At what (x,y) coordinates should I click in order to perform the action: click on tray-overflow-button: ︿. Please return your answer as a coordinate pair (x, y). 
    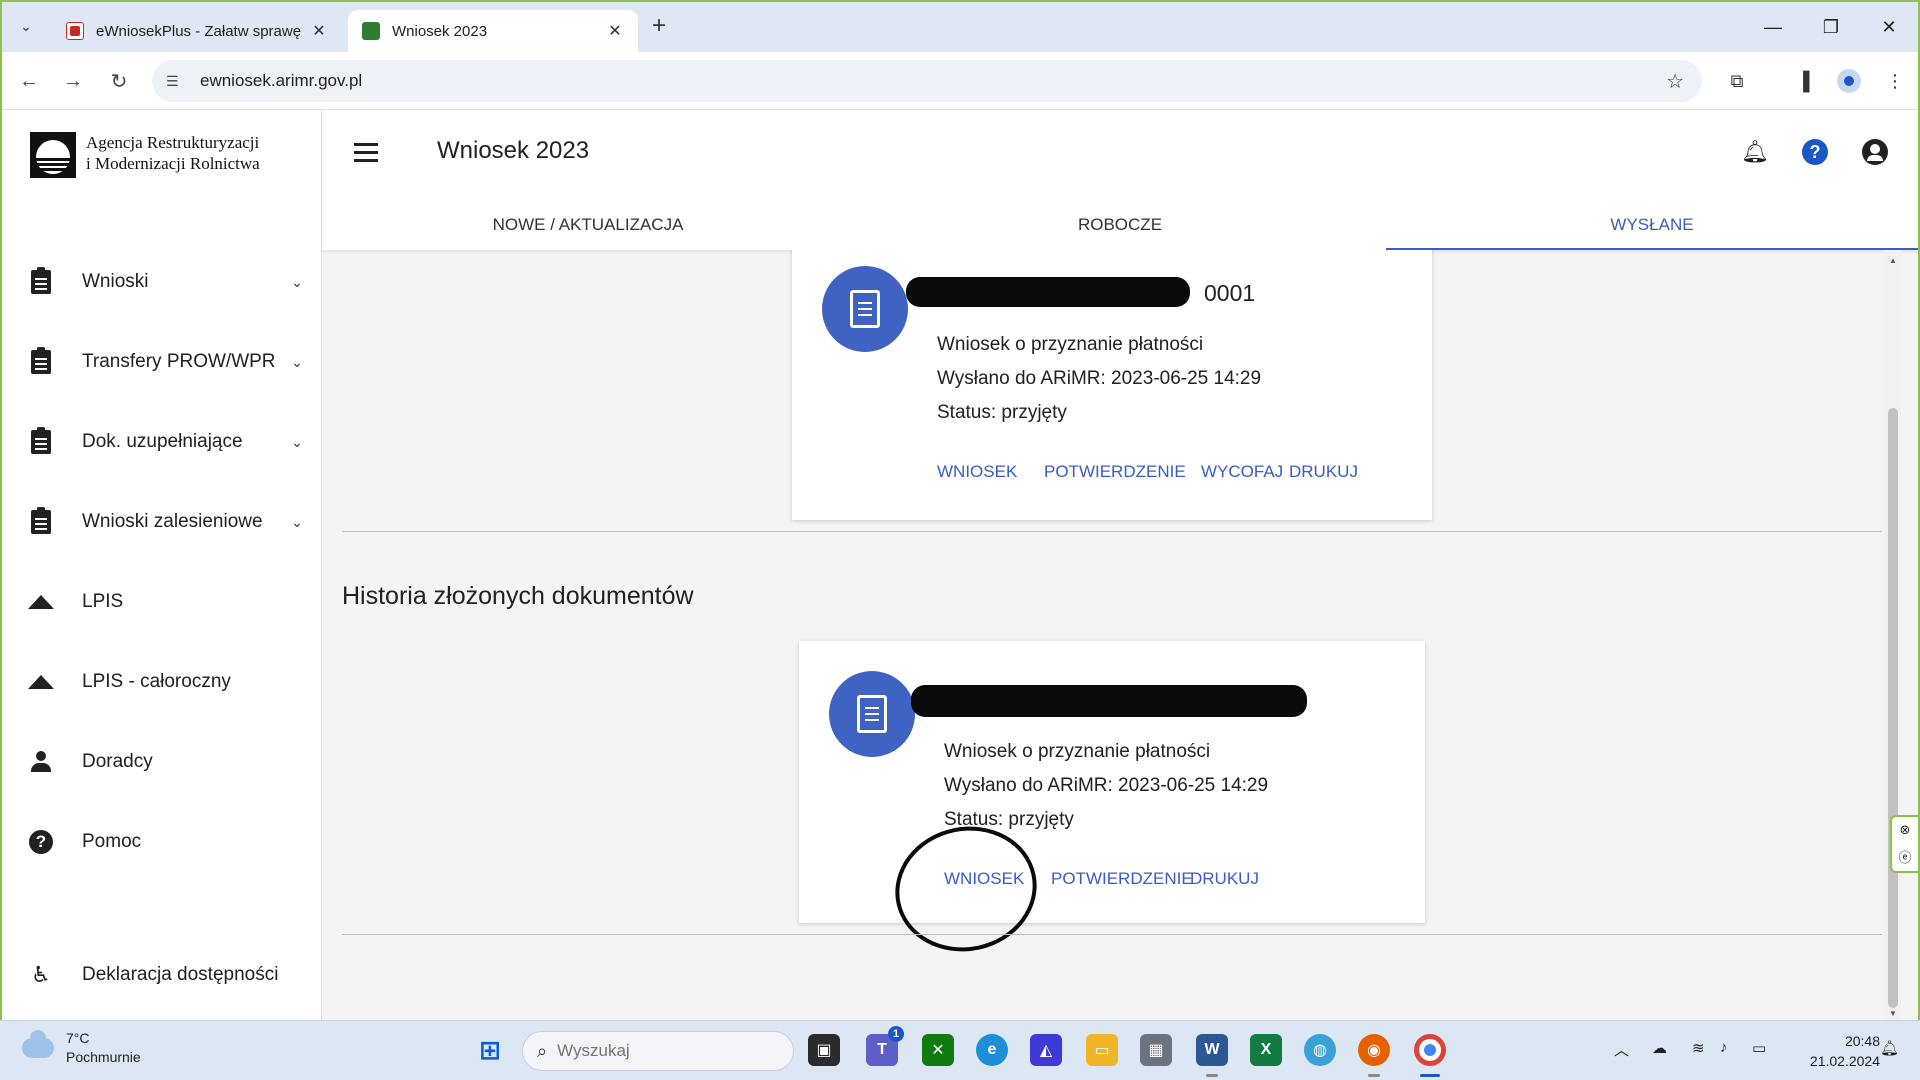
    Looking at the image, I should click on (1621, 1049).